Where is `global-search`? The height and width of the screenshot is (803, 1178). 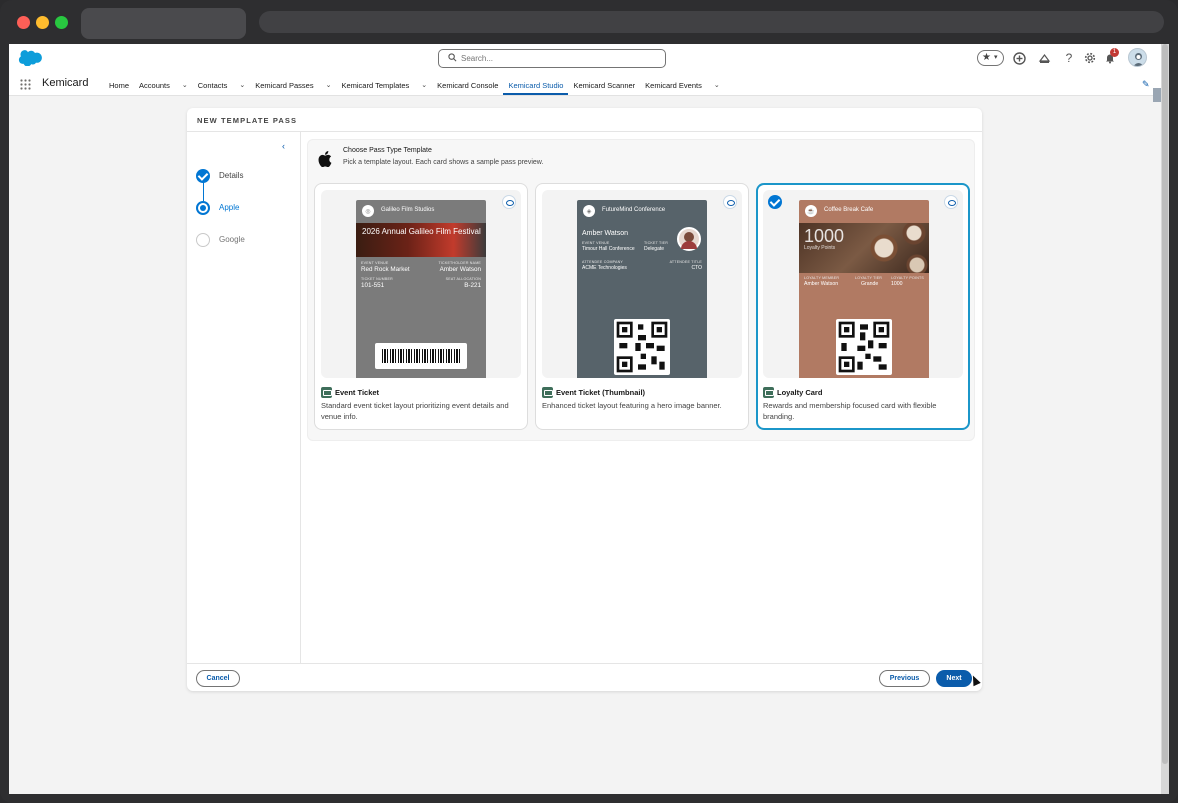 global-search is located at coordinates (552, 58).